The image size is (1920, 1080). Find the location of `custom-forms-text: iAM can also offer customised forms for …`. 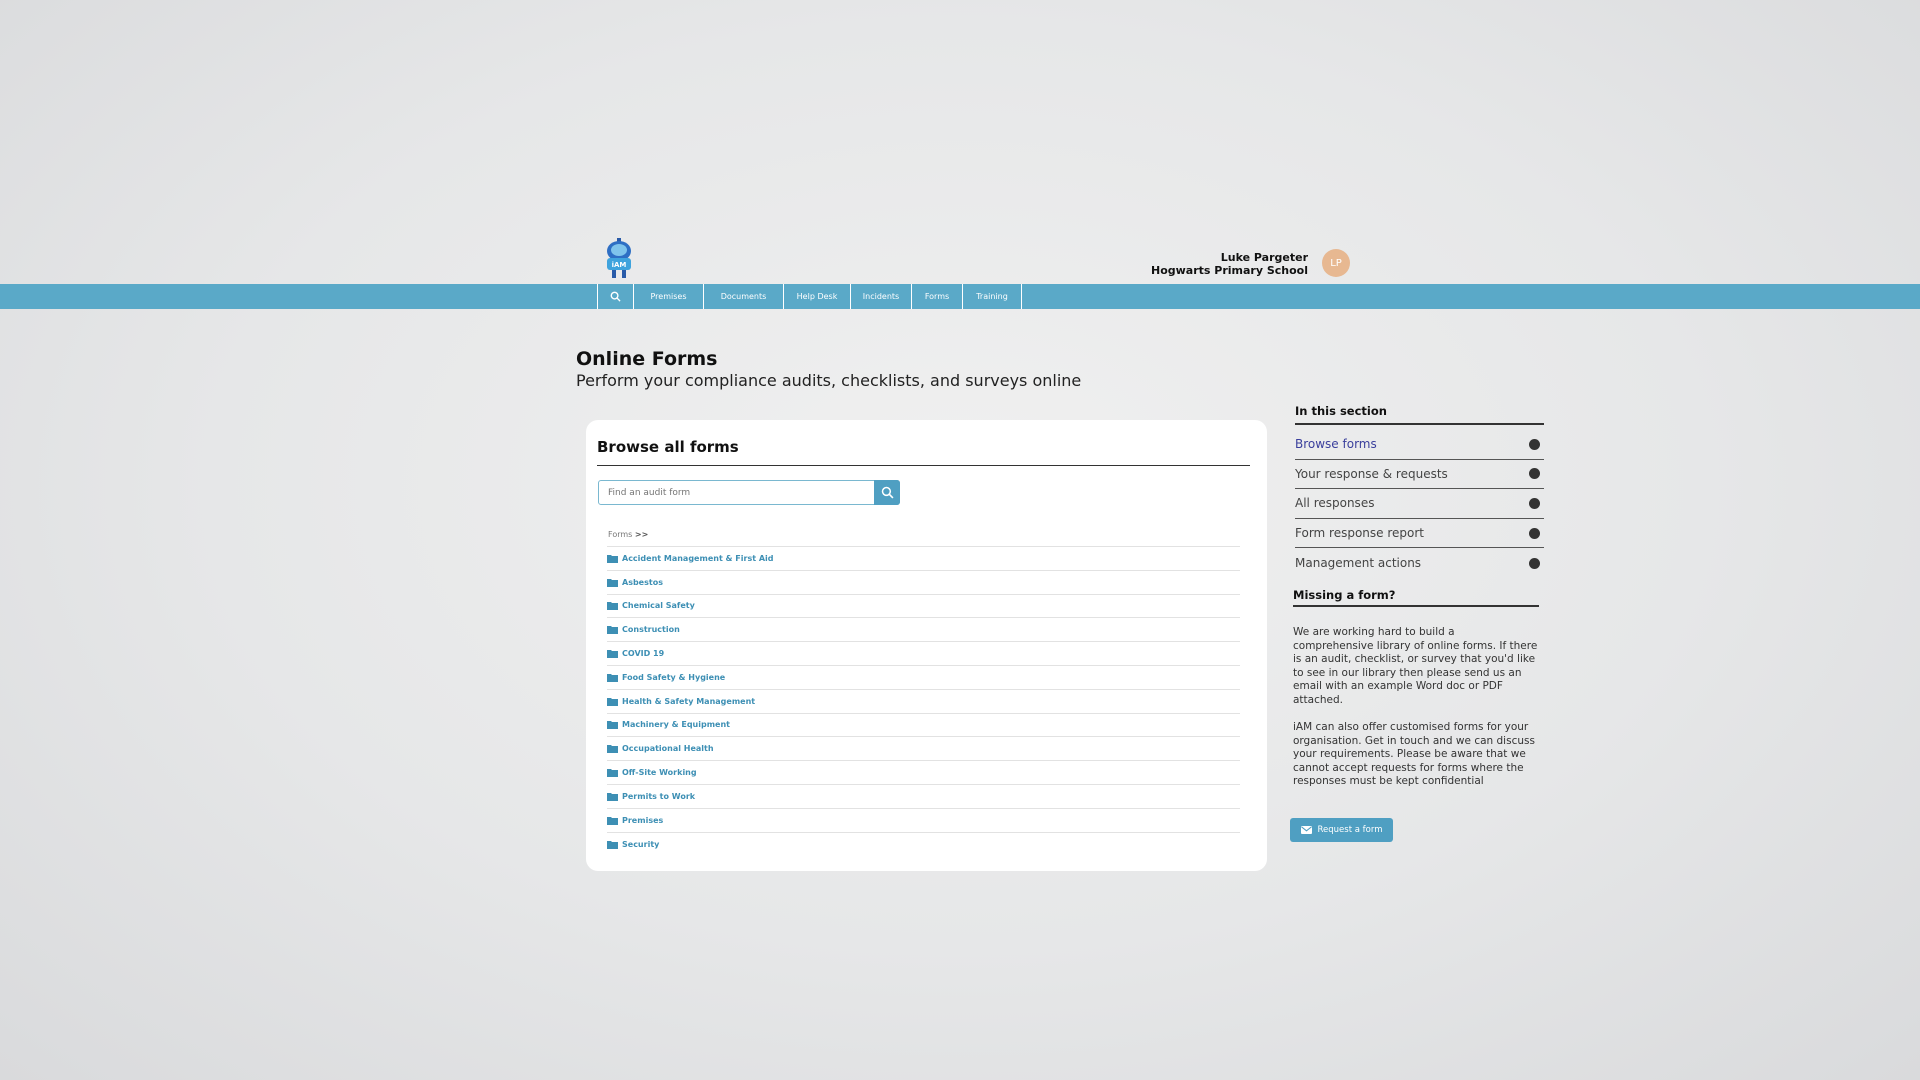

custom-forms-text: iAM can also offer customised forms for … is located at coordinates (1414, 754).